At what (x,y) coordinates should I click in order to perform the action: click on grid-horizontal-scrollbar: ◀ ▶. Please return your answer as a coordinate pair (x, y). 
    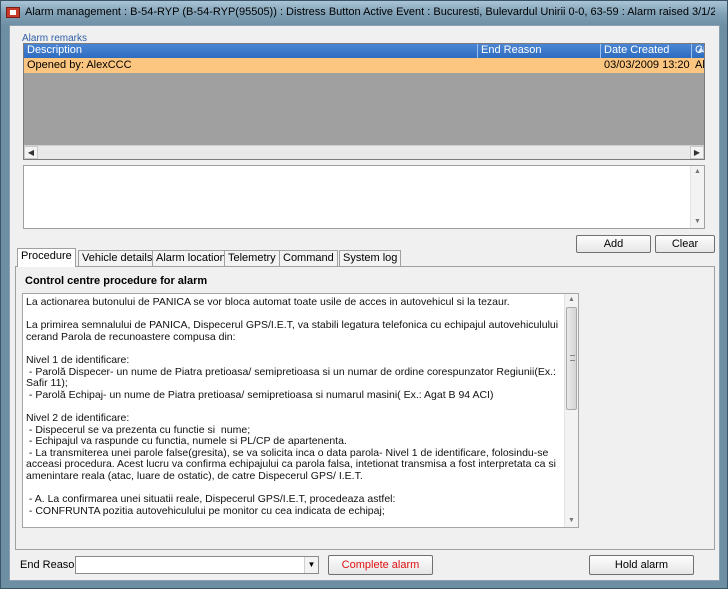
    Looking at the image, I should click on (364, 152).